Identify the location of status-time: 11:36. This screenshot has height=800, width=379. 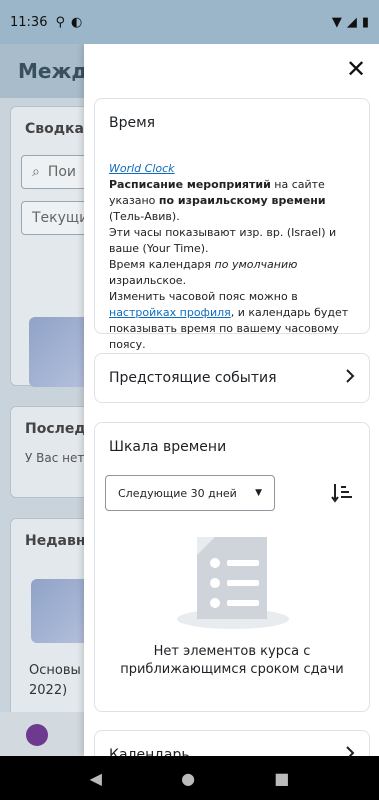
(29, 22).